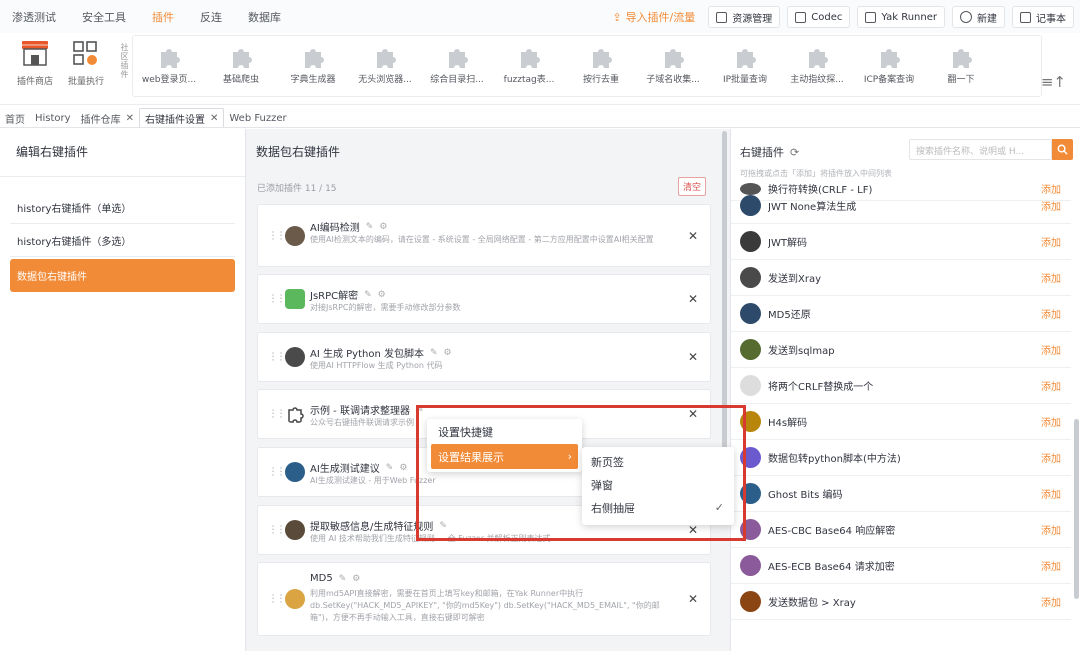 Image resolution: width=1080 pixels, height=651 pixels. I want to click on left-item-history-multi: history右键插件（多选）, so click(122, 240).